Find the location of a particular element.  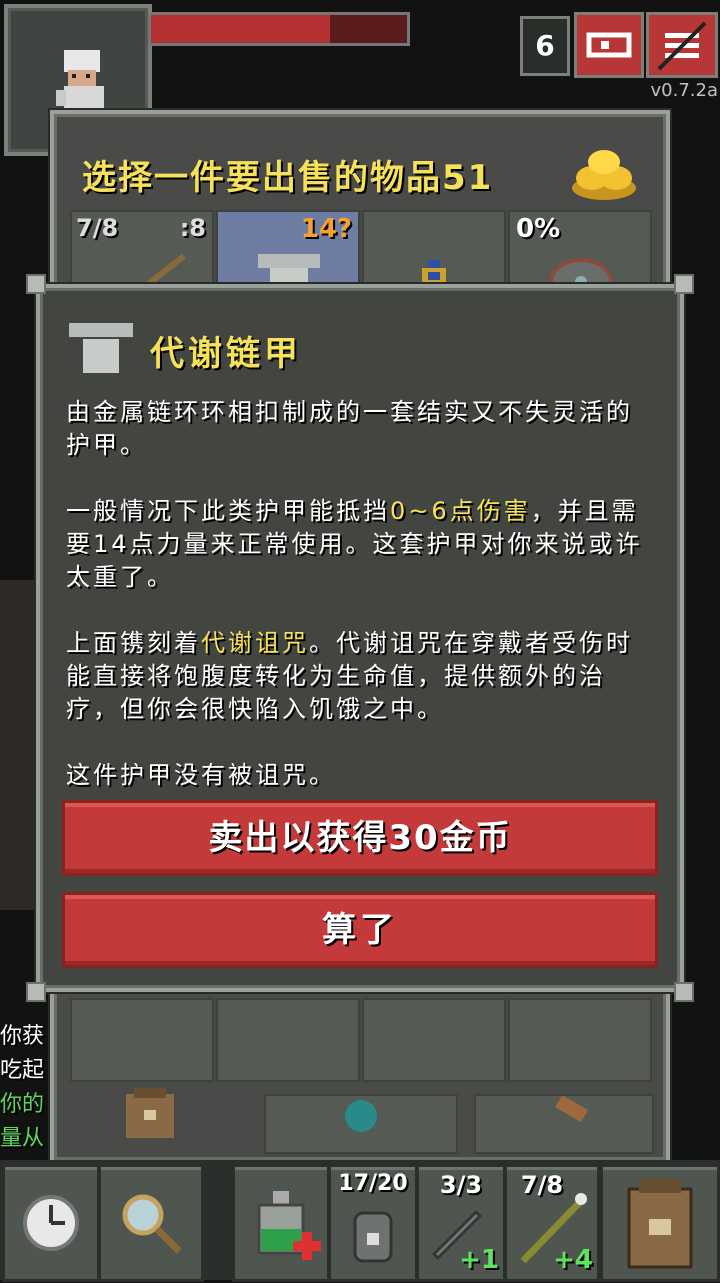

quickslot-2-count: 17/20 is located at coordinates (373, 1183).